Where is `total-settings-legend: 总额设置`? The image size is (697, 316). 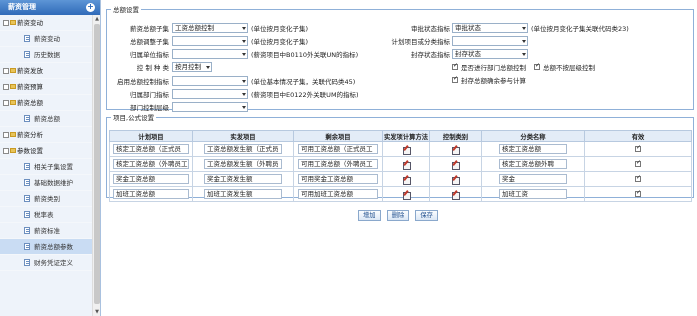 total-settings-legend: 总额设置 is located at coordinates (126, 10).